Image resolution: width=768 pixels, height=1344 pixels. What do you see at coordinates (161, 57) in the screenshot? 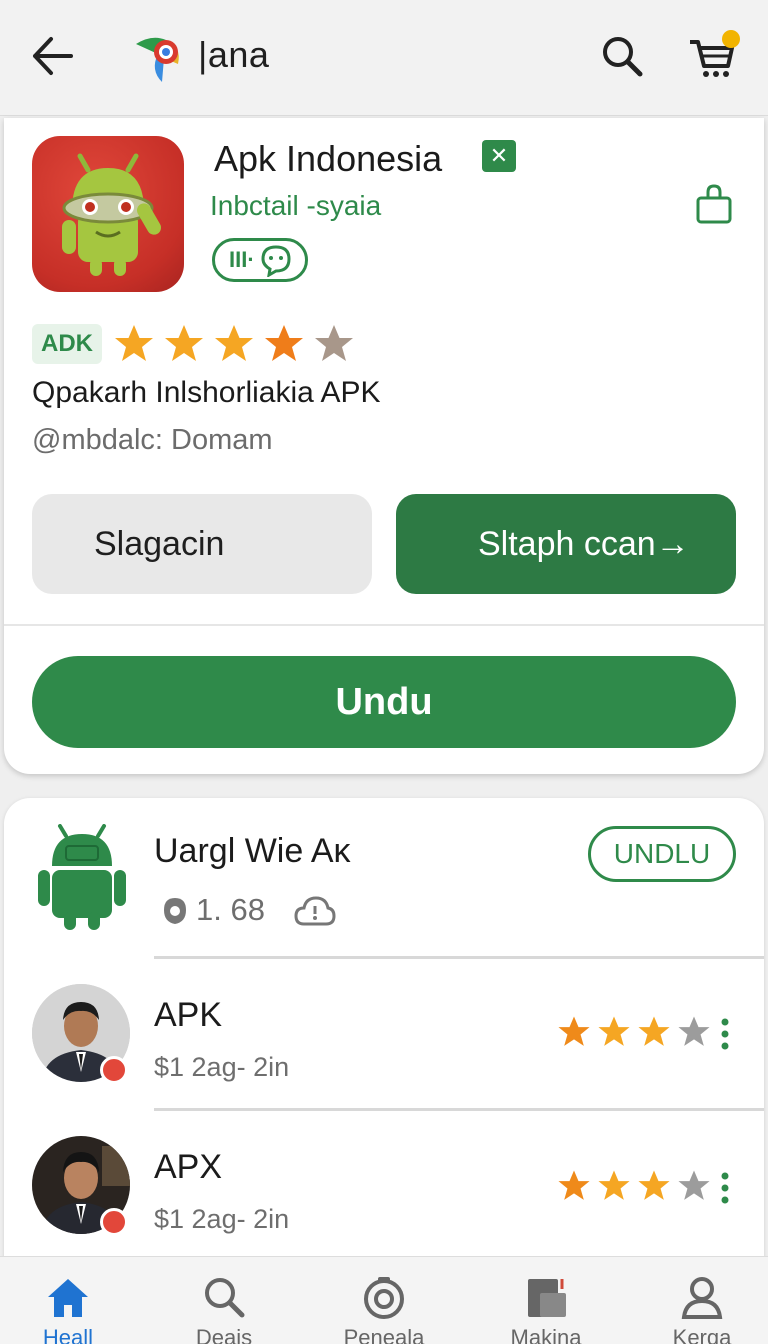
I see `browser-logo-icon` at bounding box center [161, 57].